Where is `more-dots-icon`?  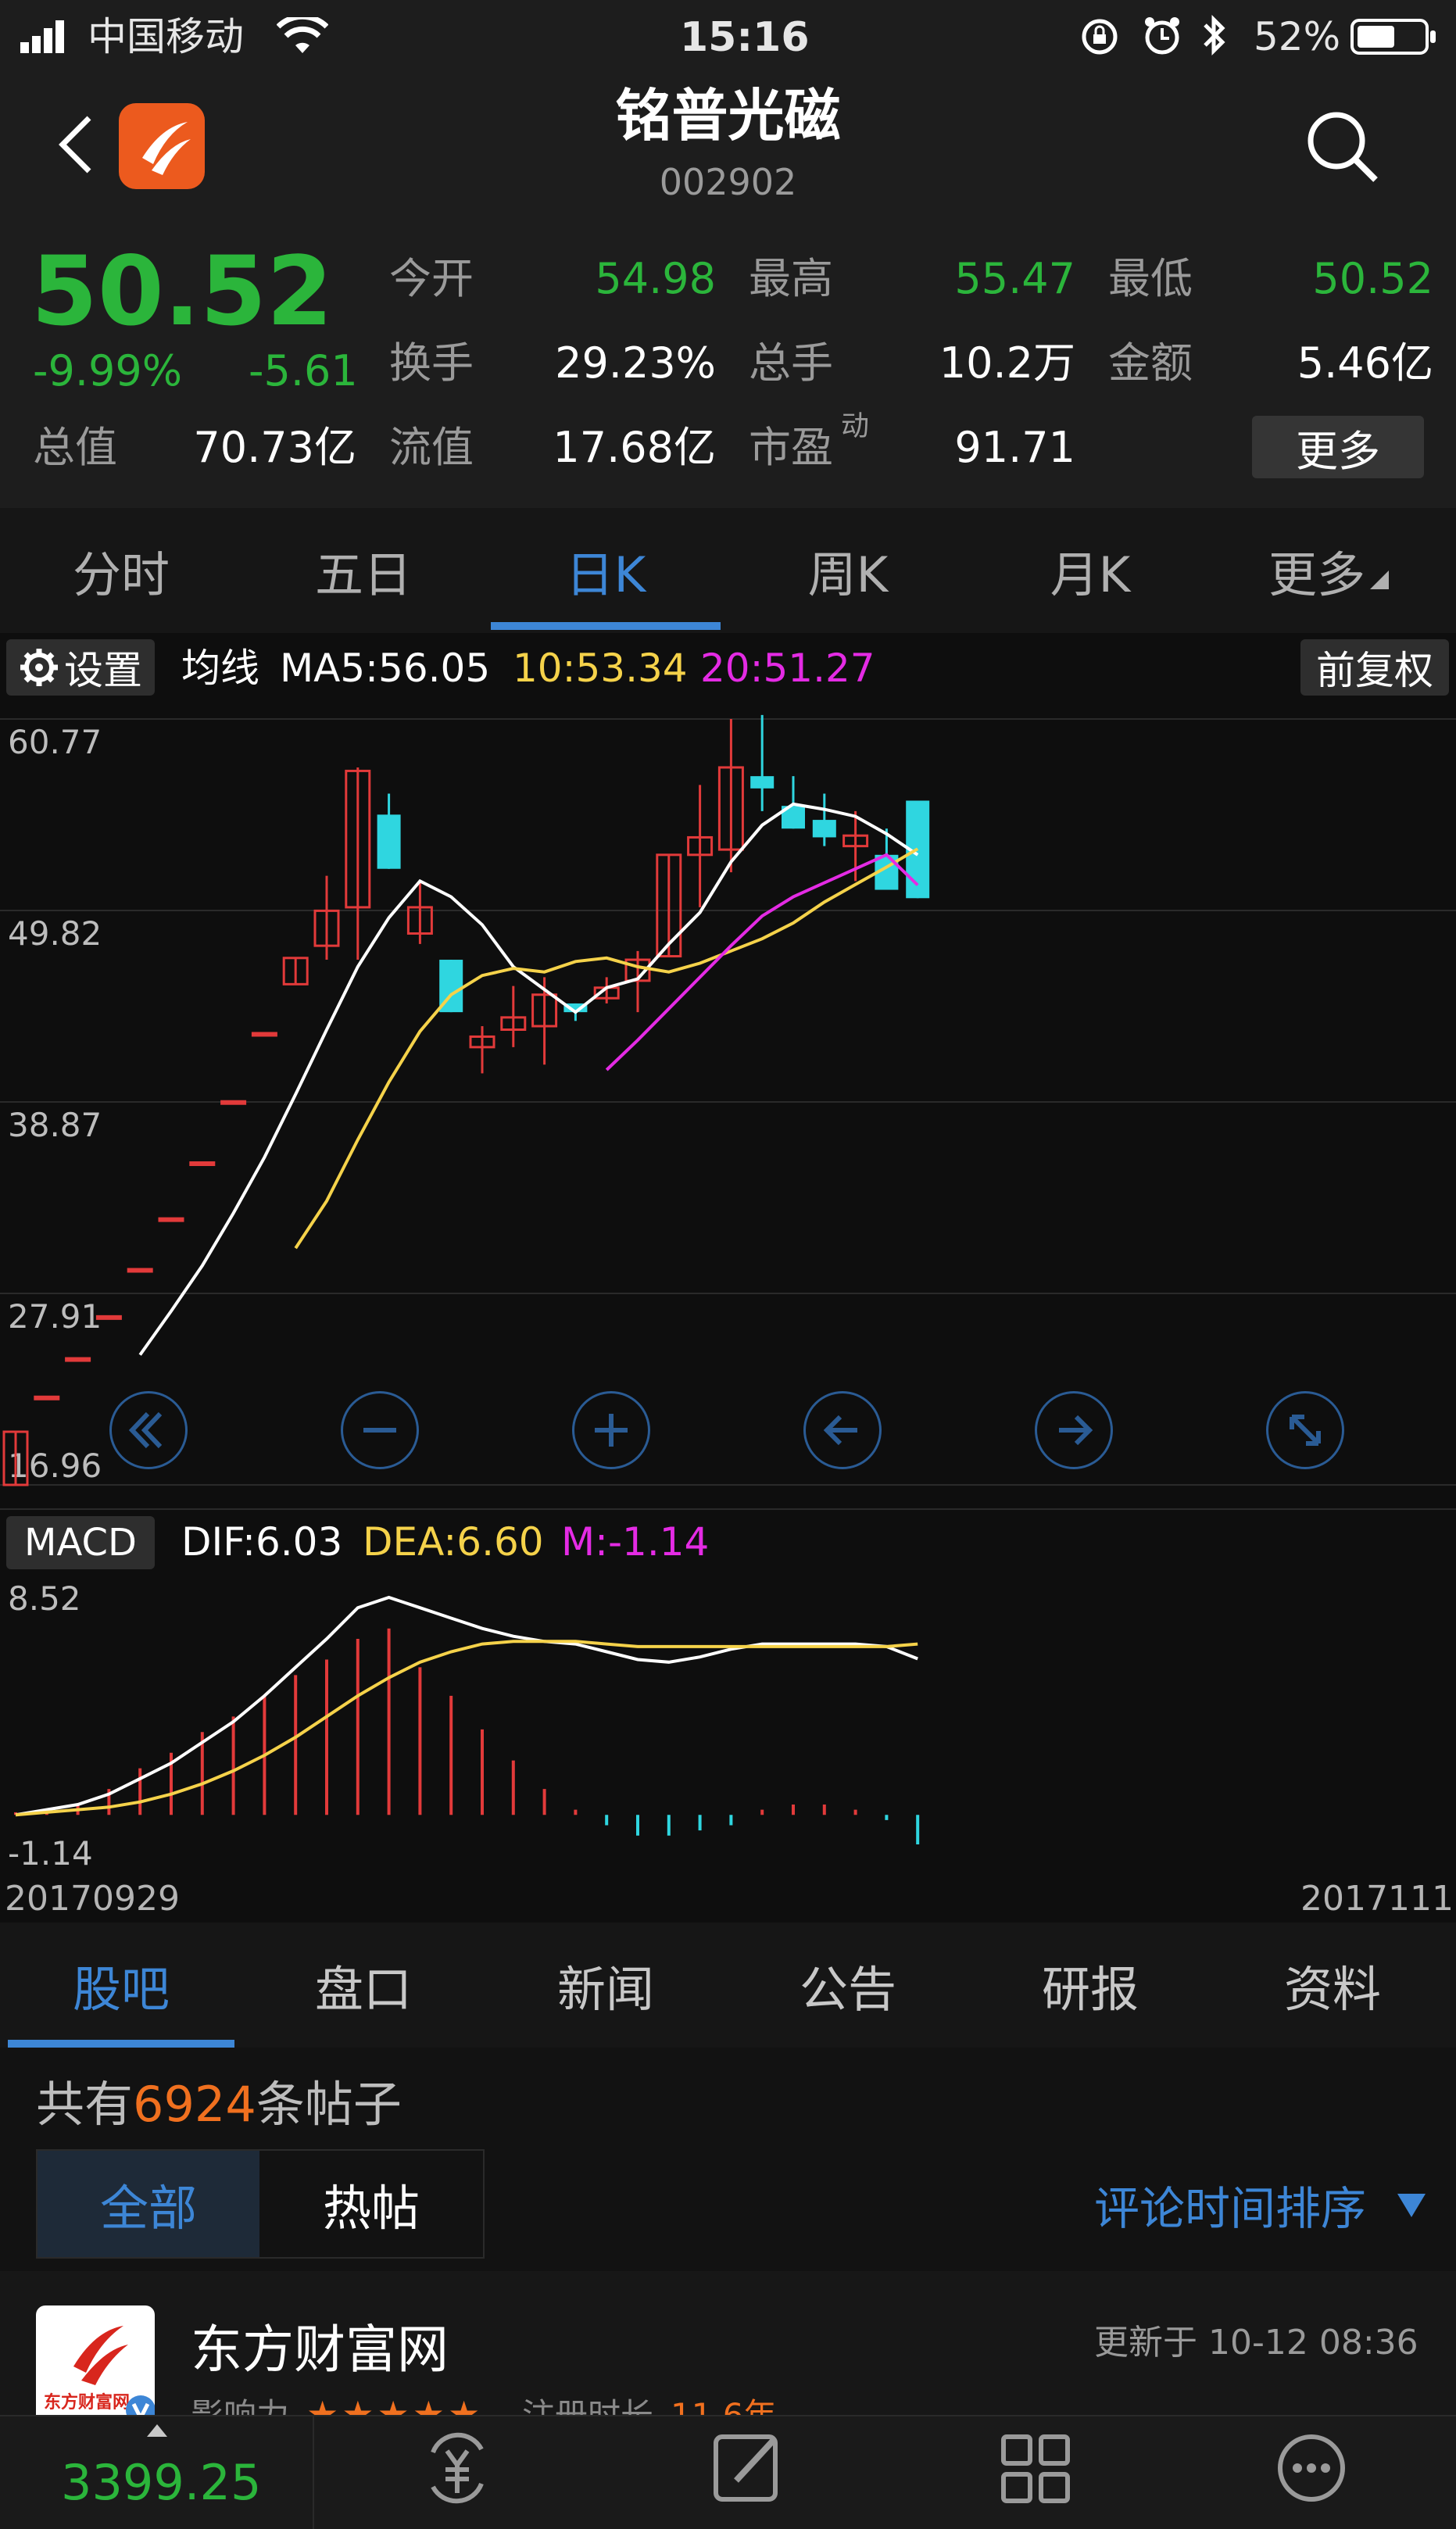
more-dots-icon is located at coordinates (1311, 2468).